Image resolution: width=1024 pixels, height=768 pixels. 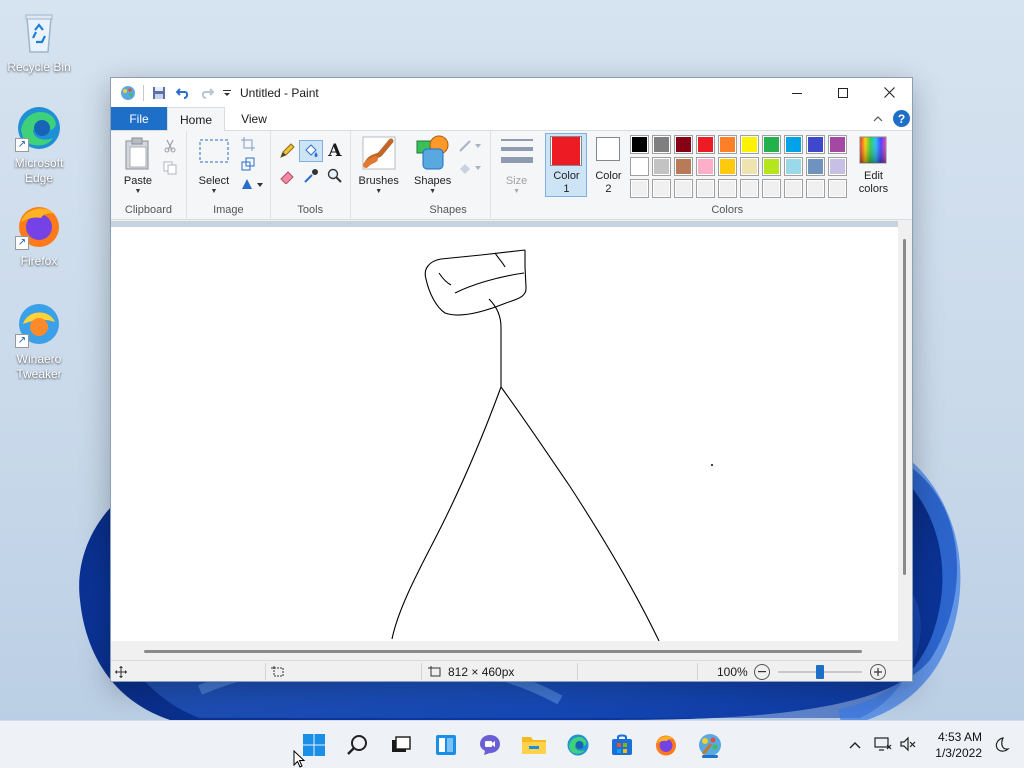 What do you see at coordinates (446, 745) in the screenshot?
I see `widgets-button` at bounding box center [446, 745].